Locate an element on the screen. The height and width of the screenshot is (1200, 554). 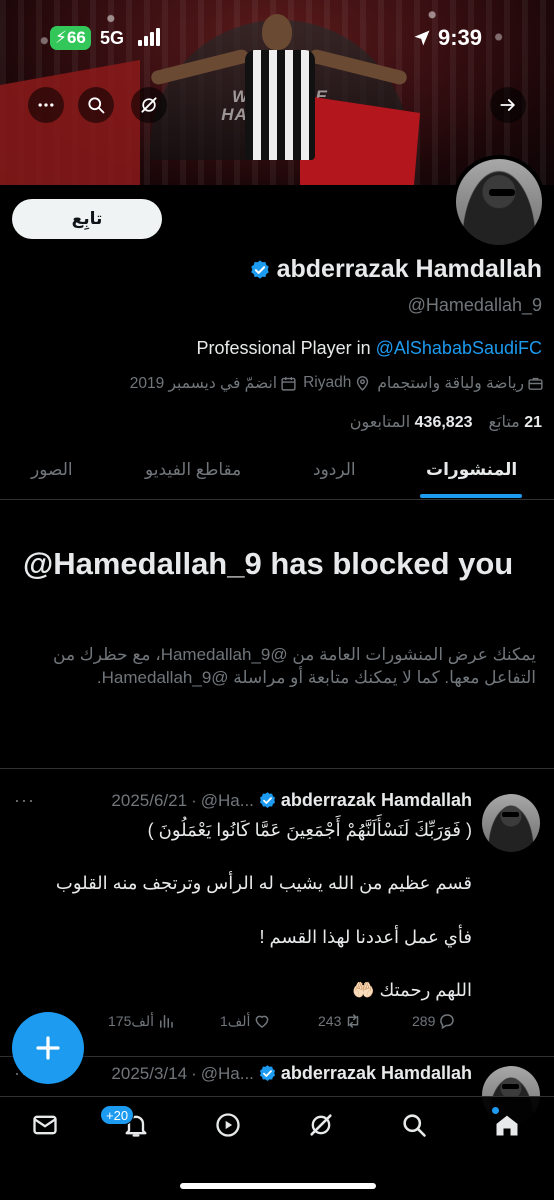
repost-button: 243 is located at coordinates (340, 1021).